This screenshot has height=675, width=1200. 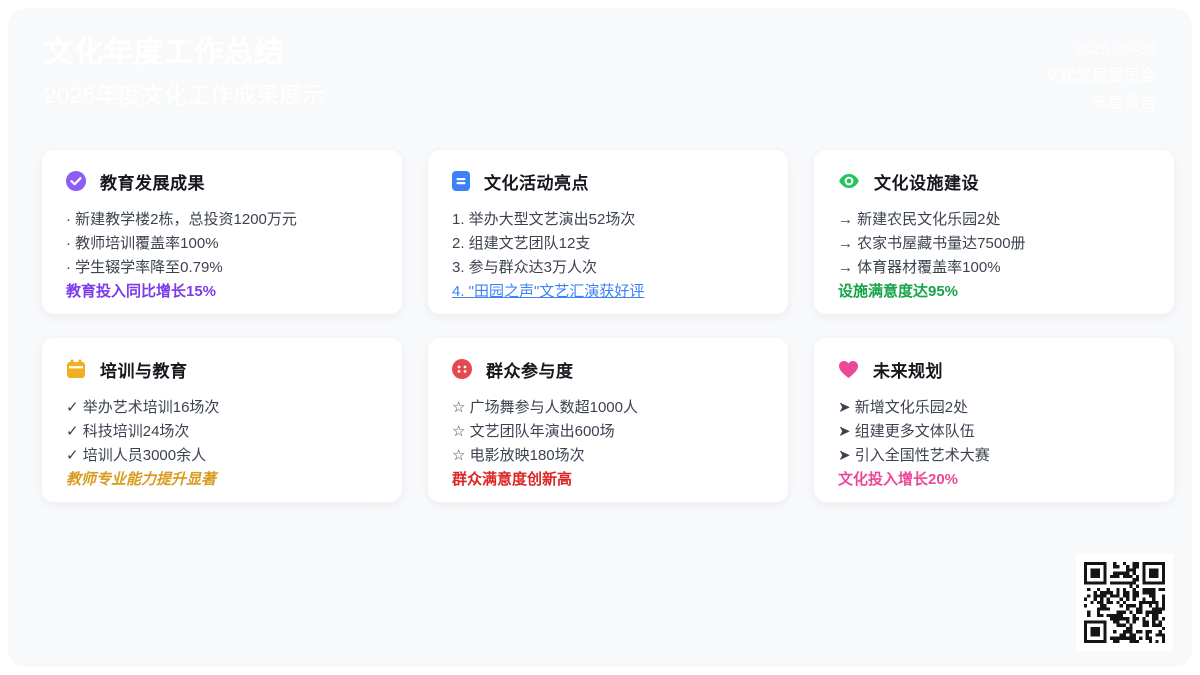 What do you see at coordinates (518, 455) in the screenshot?
I see `list-item: ☆ 电影放映180场次` at bounding box center [518, 455].